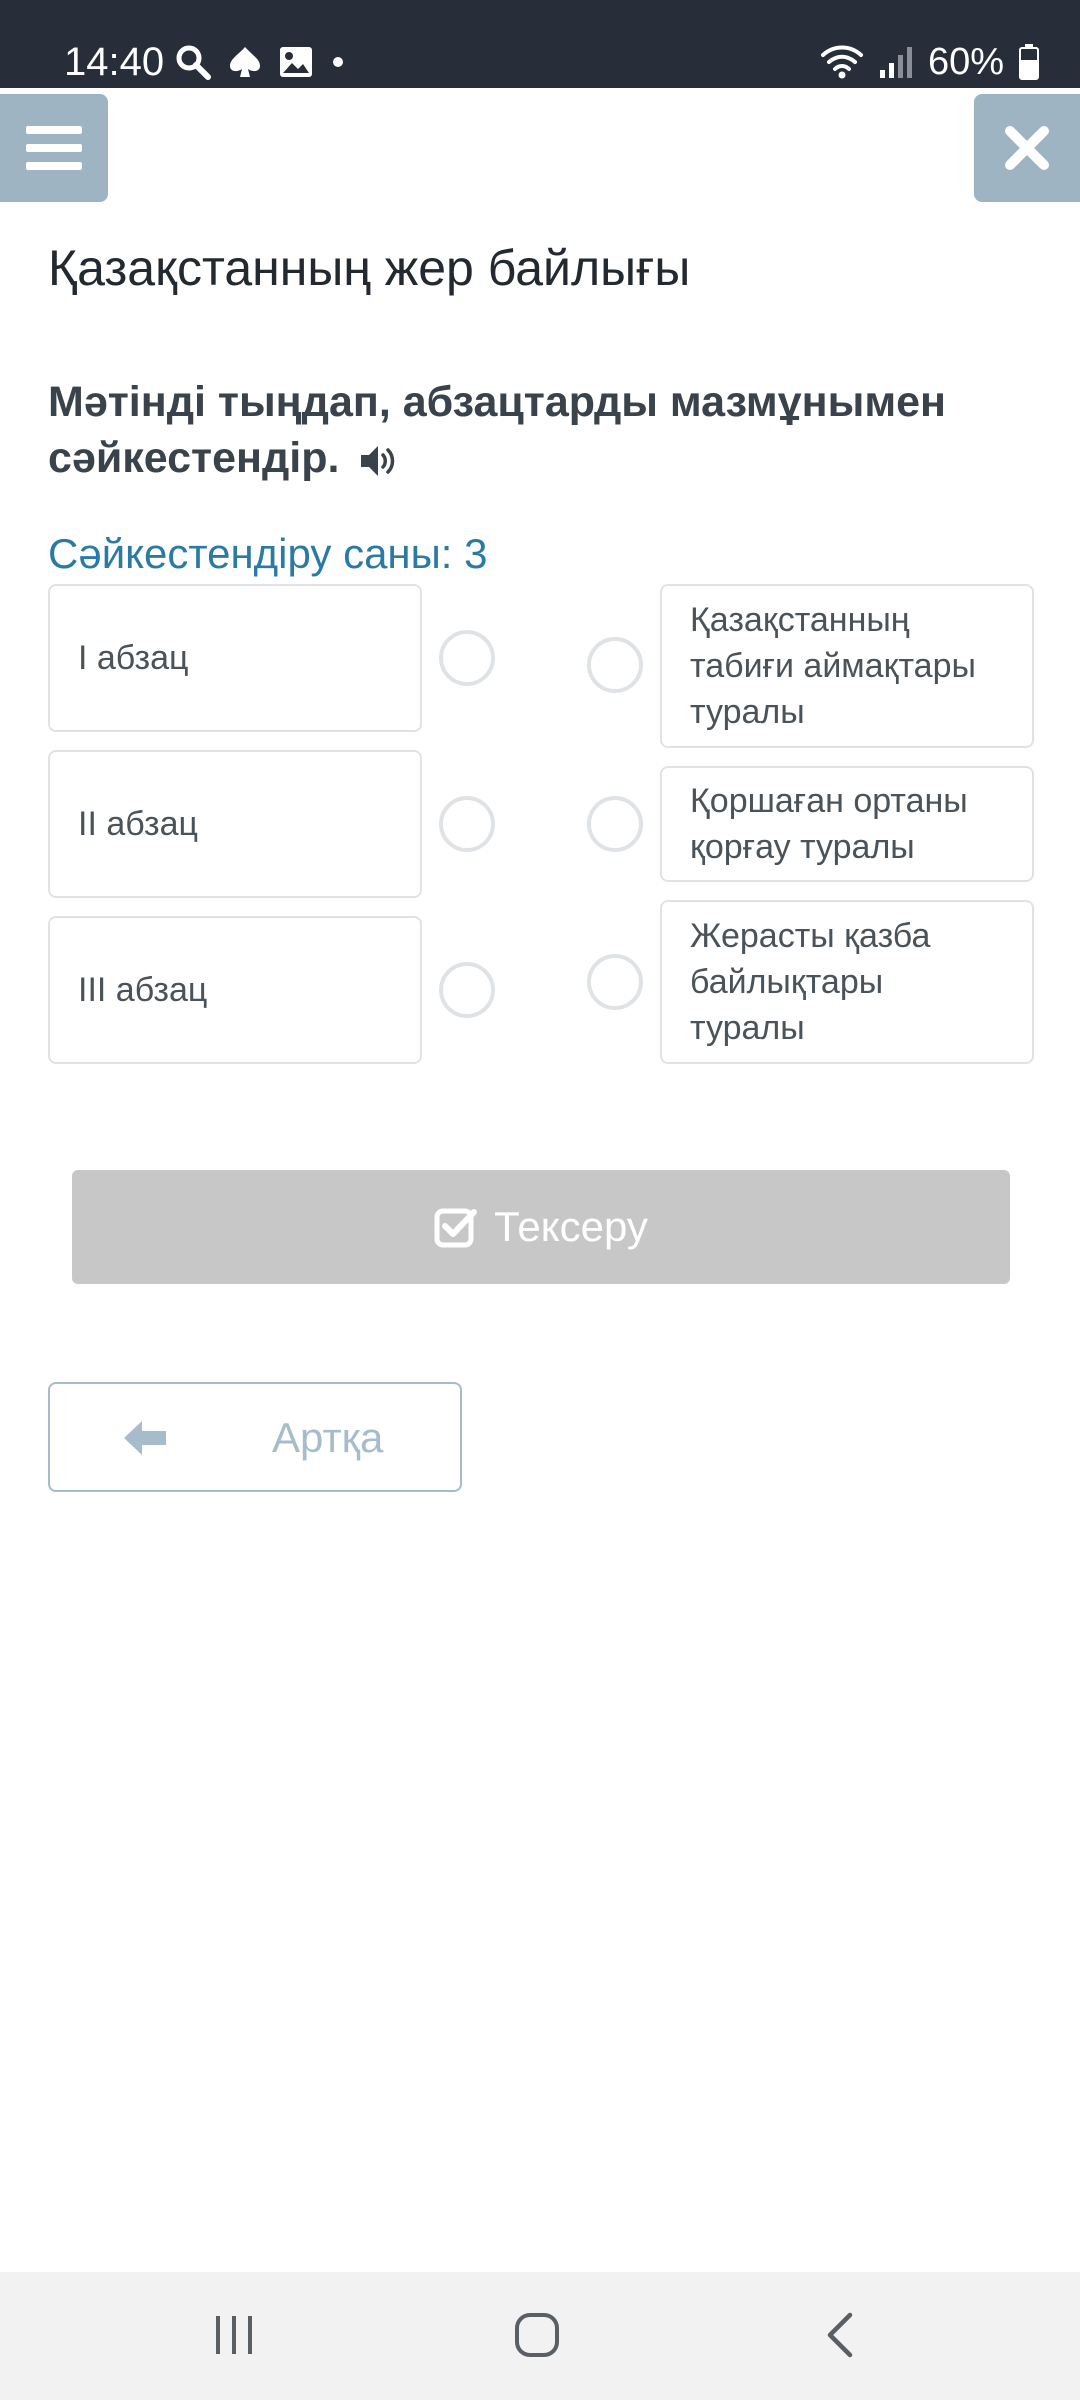  I want to click on left-item-label: II абзац, so click(138, 824).